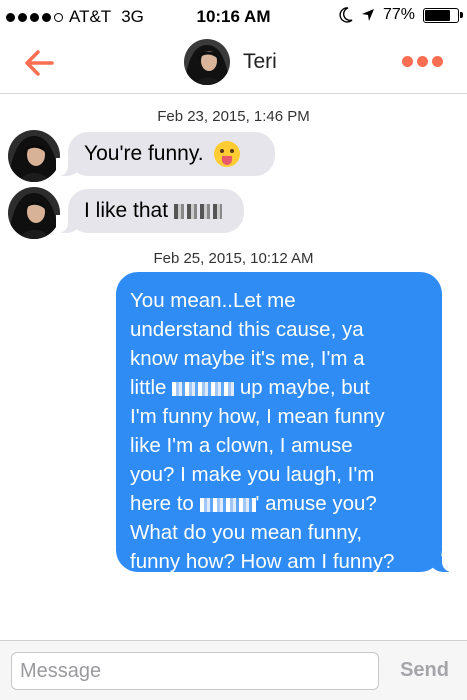 The image size is (467, 700). Describe the element at coordinates (247, 358) in the screenshot. I see `message-line: know maybe it's me, I'm a` at that location.